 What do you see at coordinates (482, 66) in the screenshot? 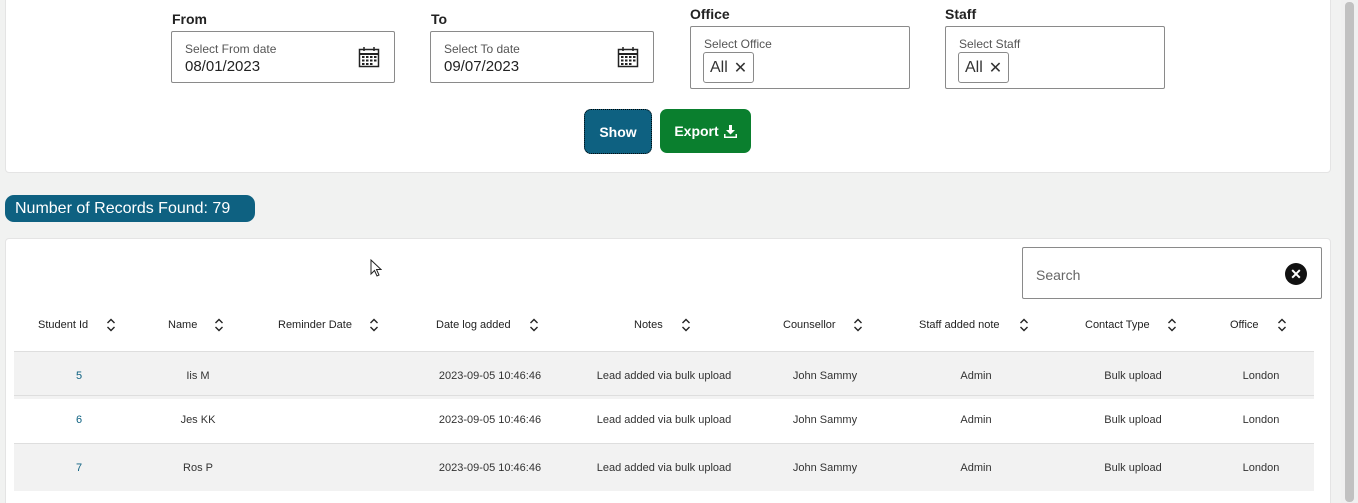
I see `to-date-value: 09/07/2023` at bounding box center [482, 66].